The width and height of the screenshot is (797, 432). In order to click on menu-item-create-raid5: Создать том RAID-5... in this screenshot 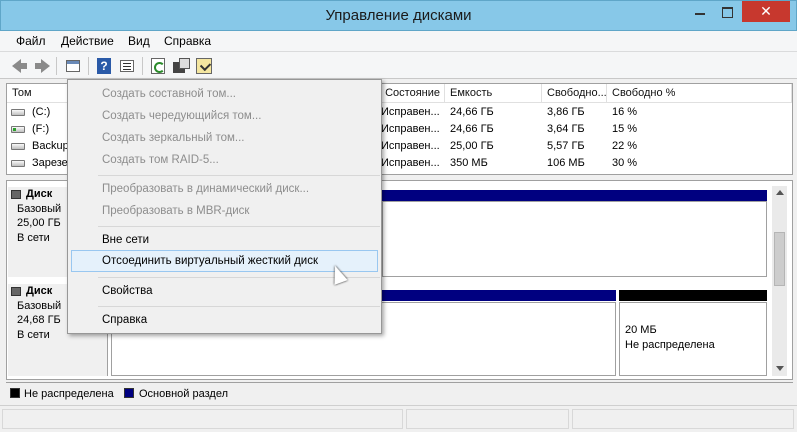, I will do `click(160, 160)`.